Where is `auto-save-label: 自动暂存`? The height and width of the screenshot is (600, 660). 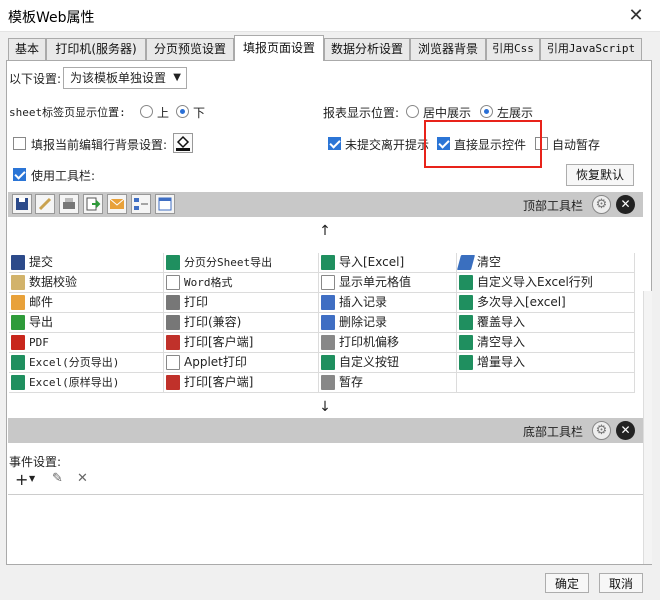
auto-save-label: 自动暂存 is located at coordinates (576, 145).